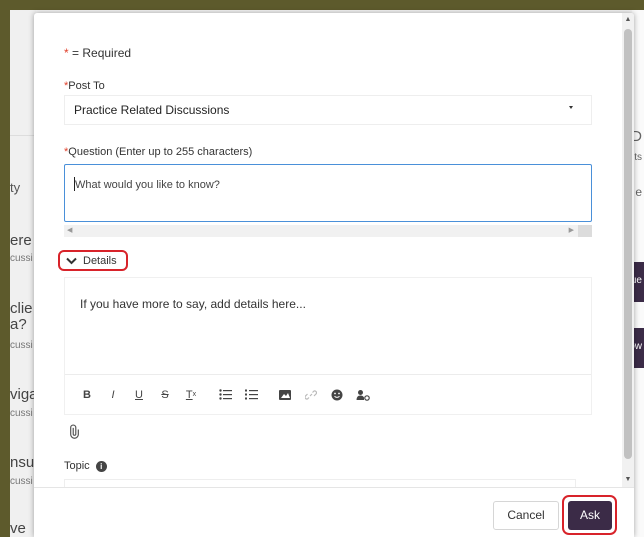  I want to click on details-label: Details, so click(100, 260).